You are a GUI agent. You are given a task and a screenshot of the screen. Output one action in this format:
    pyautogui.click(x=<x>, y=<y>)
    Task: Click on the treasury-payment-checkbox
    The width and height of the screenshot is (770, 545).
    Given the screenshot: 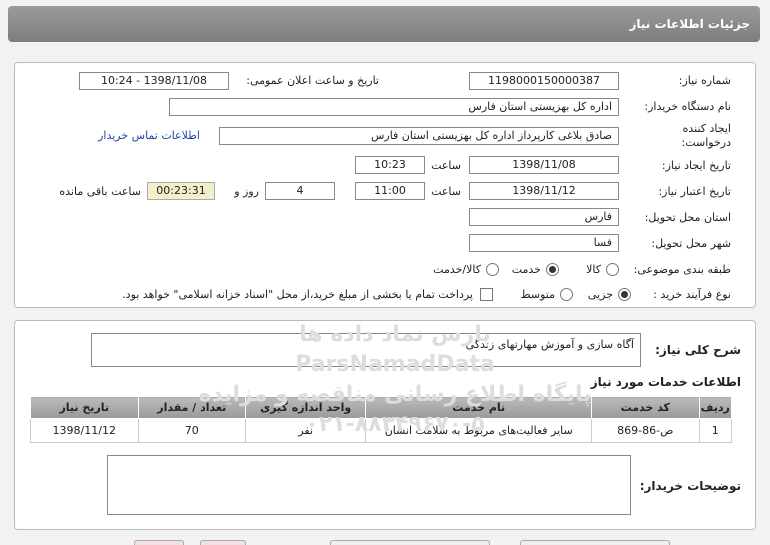 What is the action you would take?
    pyautogui.click(x=486, y=294)
    